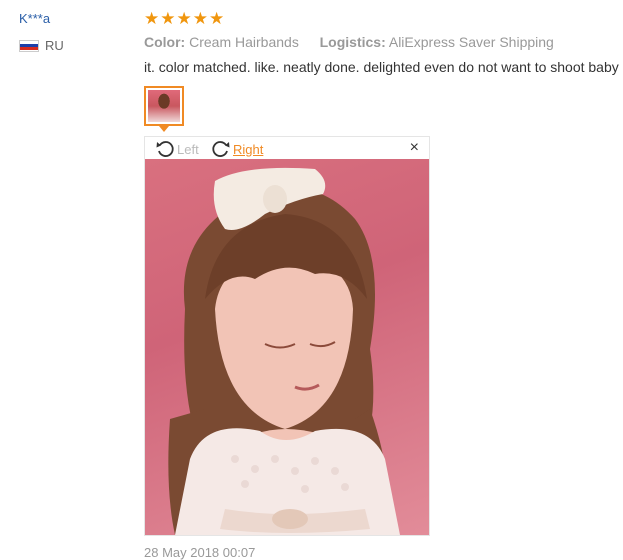 This screenshot has height=560, width=623. What do you see at coordinates (287, 148) in the screenshot?
I see `viewer-toolbar: Left Right ×` at bounding box center [287, 148].